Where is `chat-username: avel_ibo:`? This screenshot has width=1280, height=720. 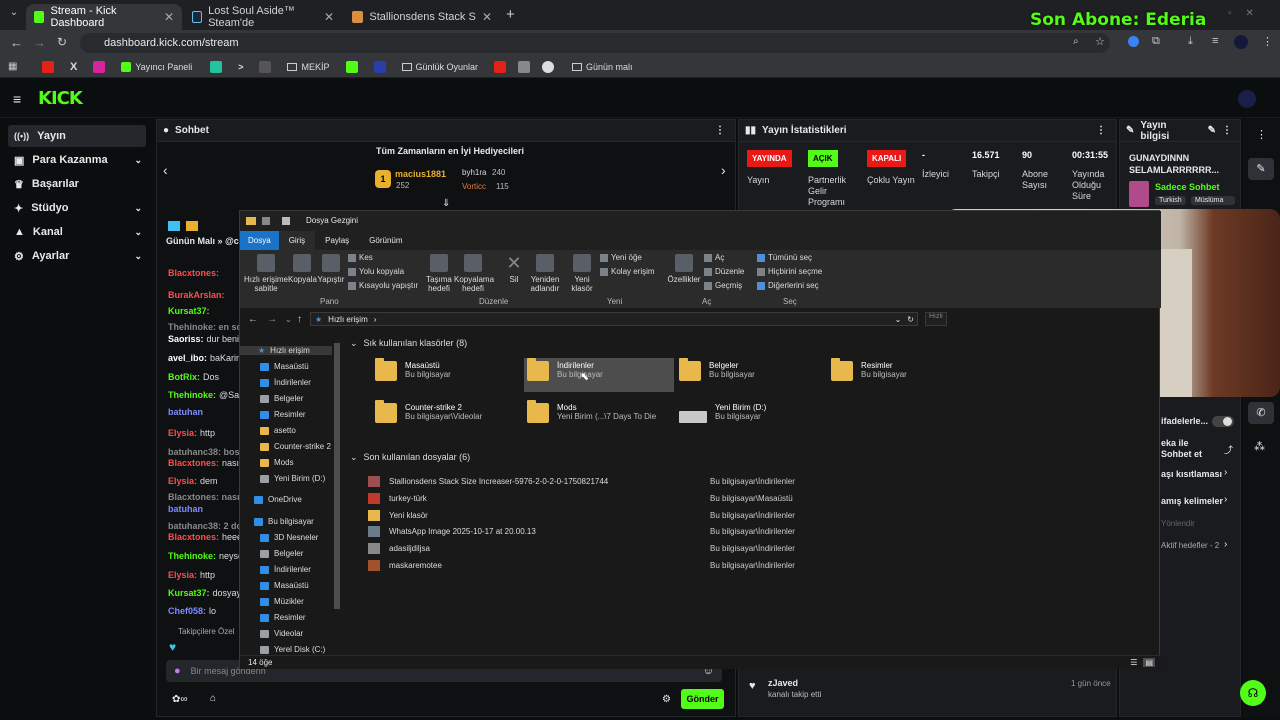
chat-username: avel_ibo: is located at coordinates (187, 358).